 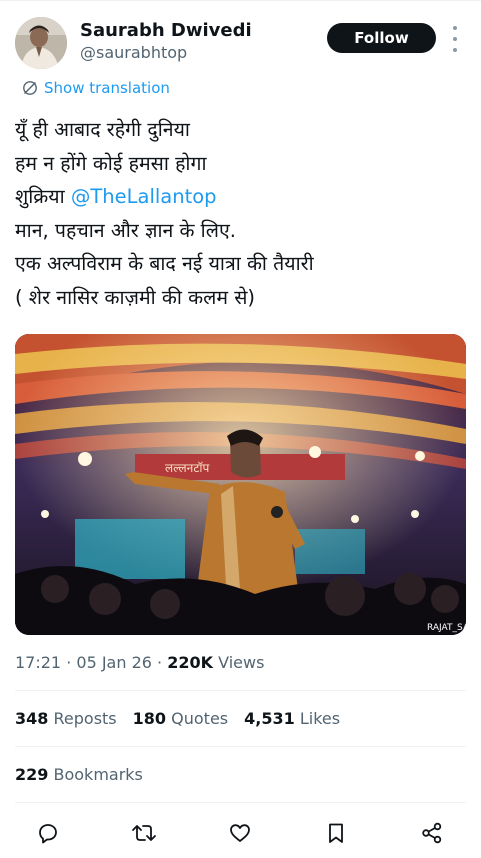 I want to click on tweet-line: एक अल्पविराम के बाद नई यात्रा की तैयारी, so click(x=164, y=263).